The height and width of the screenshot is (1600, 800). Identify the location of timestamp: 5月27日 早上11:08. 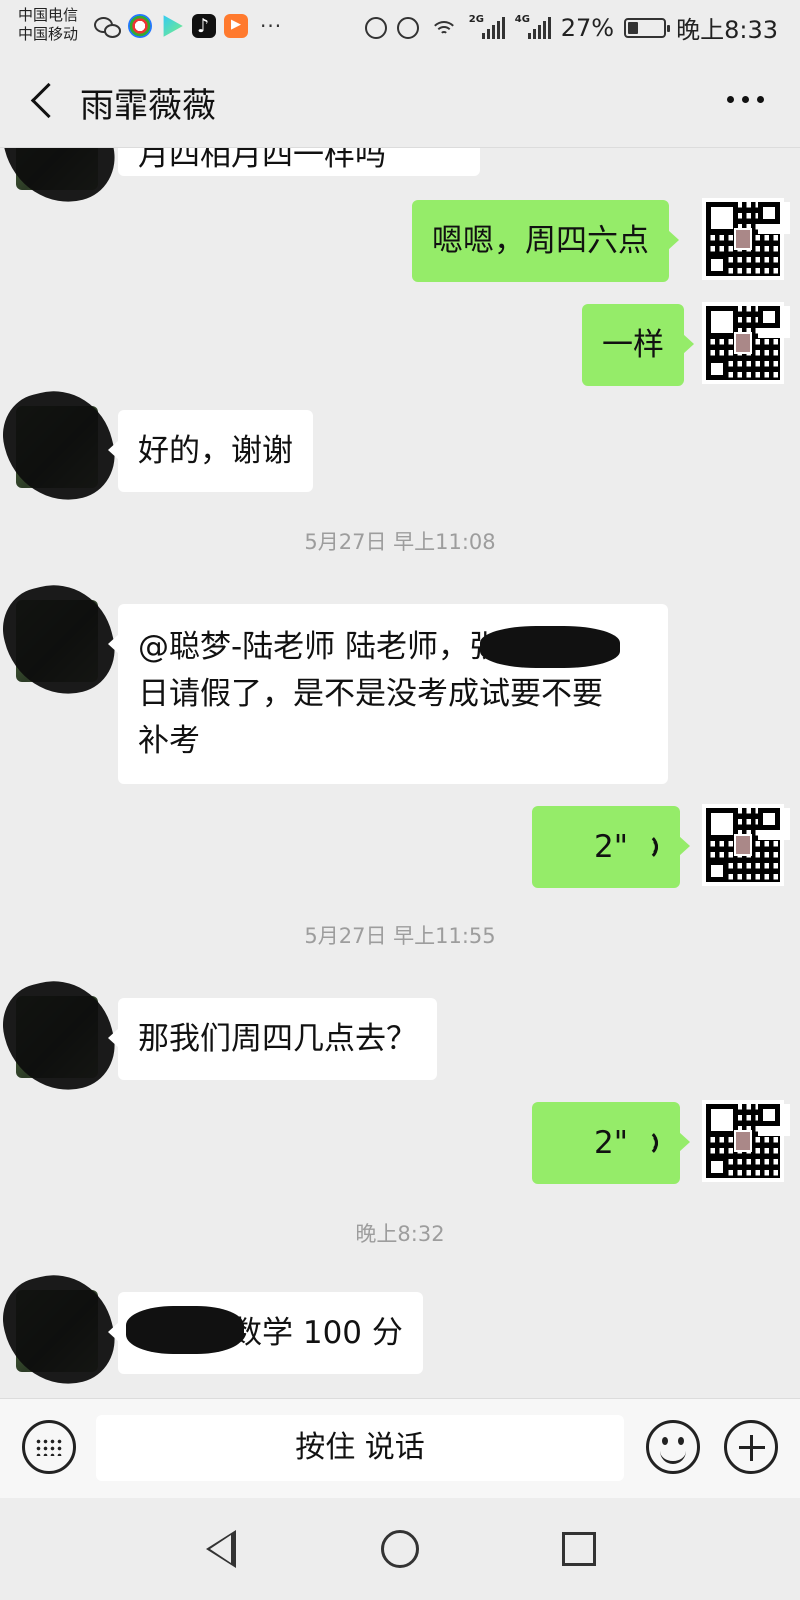
(400, 542).